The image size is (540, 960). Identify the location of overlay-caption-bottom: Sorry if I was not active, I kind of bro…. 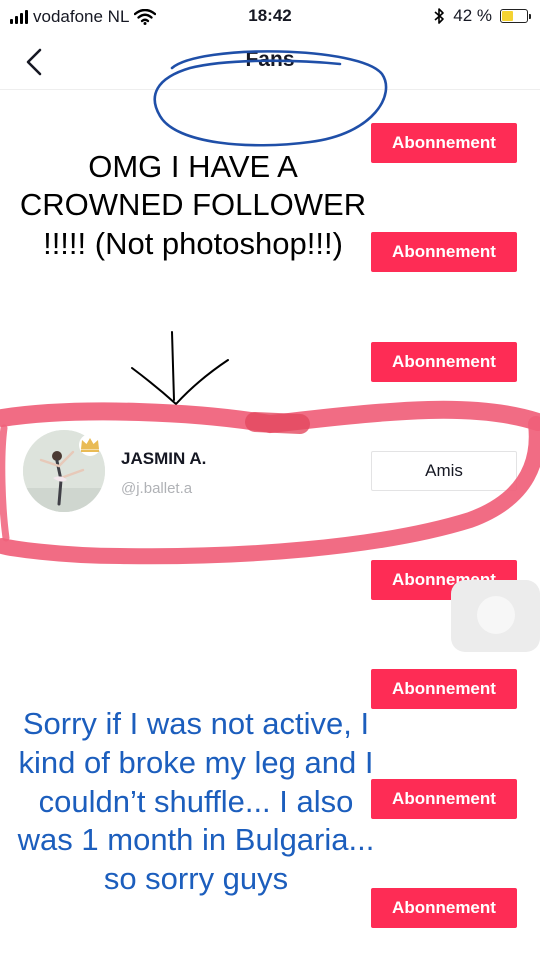
(196, 801).